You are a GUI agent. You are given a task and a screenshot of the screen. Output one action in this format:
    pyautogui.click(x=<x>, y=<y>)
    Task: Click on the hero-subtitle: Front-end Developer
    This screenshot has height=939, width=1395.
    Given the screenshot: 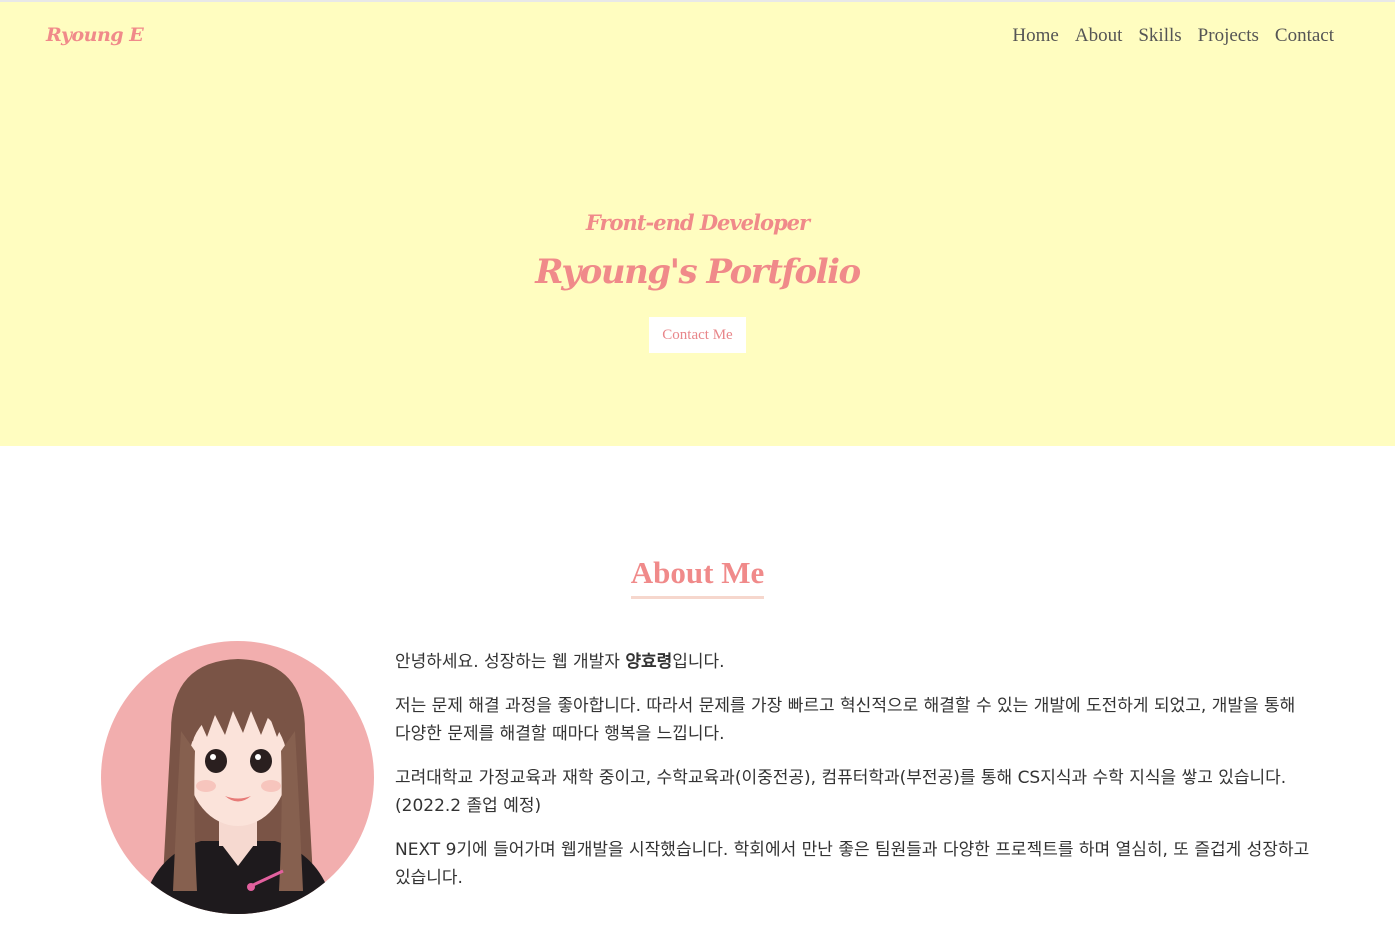 What is the action you would take?
    pyautogui.click(x=697, y=222)
    